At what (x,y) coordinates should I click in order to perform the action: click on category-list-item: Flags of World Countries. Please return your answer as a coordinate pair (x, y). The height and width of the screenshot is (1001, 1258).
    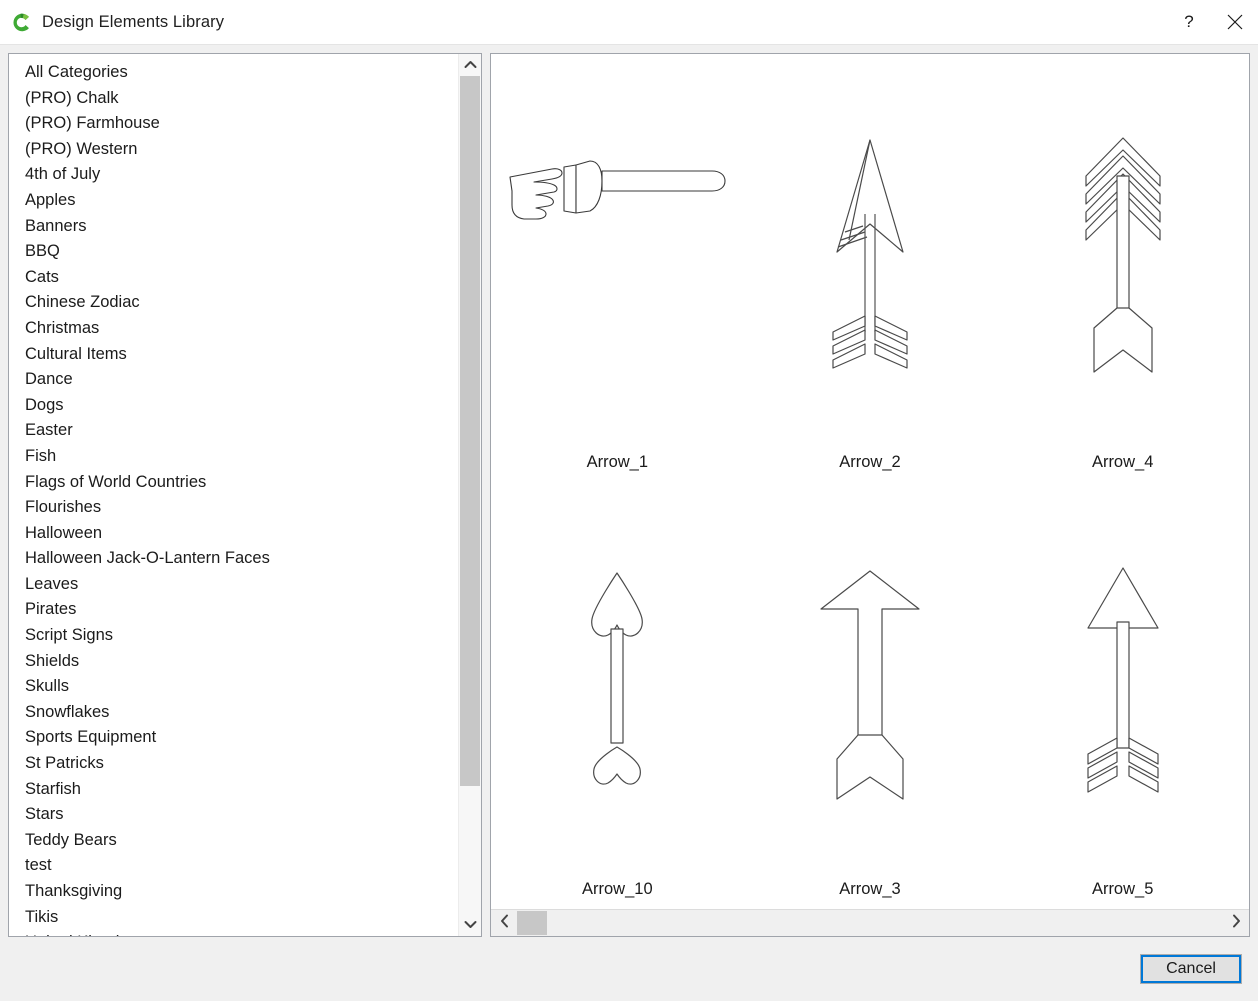
    Looking at the image, I should click on (233, 483).